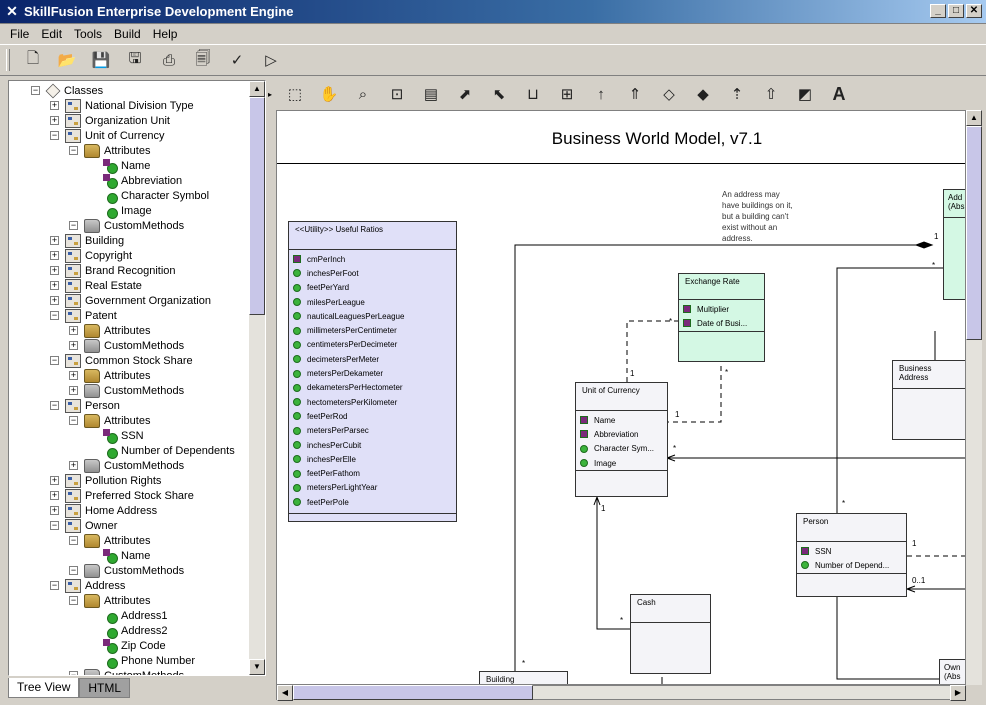 The width and height of the screenshot is (986, 705). What do you see at coordinates (122, 495) in the screenshot?
I see `tree-node: + Preferred Stock Share` at bounding box center [122, 495].